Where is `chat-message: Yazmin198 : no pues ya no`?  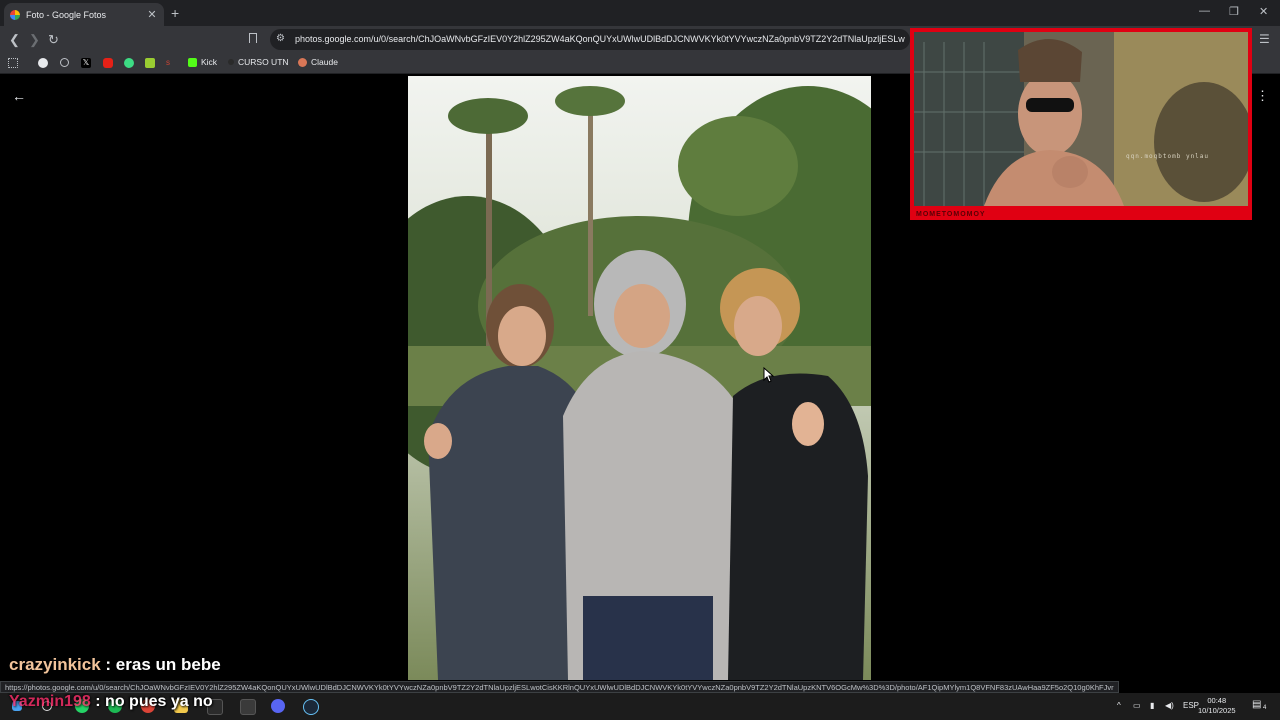 chat-message: Yazmin198 : no pues ya no is located at coordinates (111, 701).